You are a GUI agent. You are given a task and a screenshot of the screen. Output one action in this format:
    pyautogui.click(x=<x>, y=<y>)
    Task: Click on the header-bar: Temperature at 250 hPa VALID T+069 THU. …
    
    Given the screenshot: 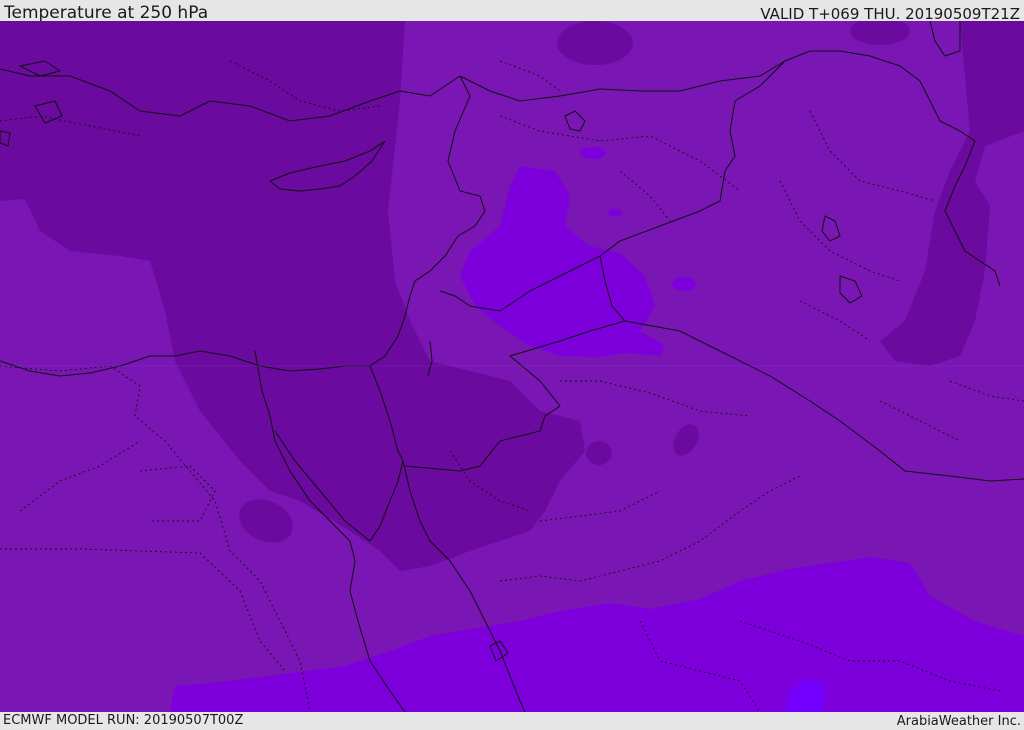 What is the action you would take?
    pyautogui.click(x=512, y=11)
    